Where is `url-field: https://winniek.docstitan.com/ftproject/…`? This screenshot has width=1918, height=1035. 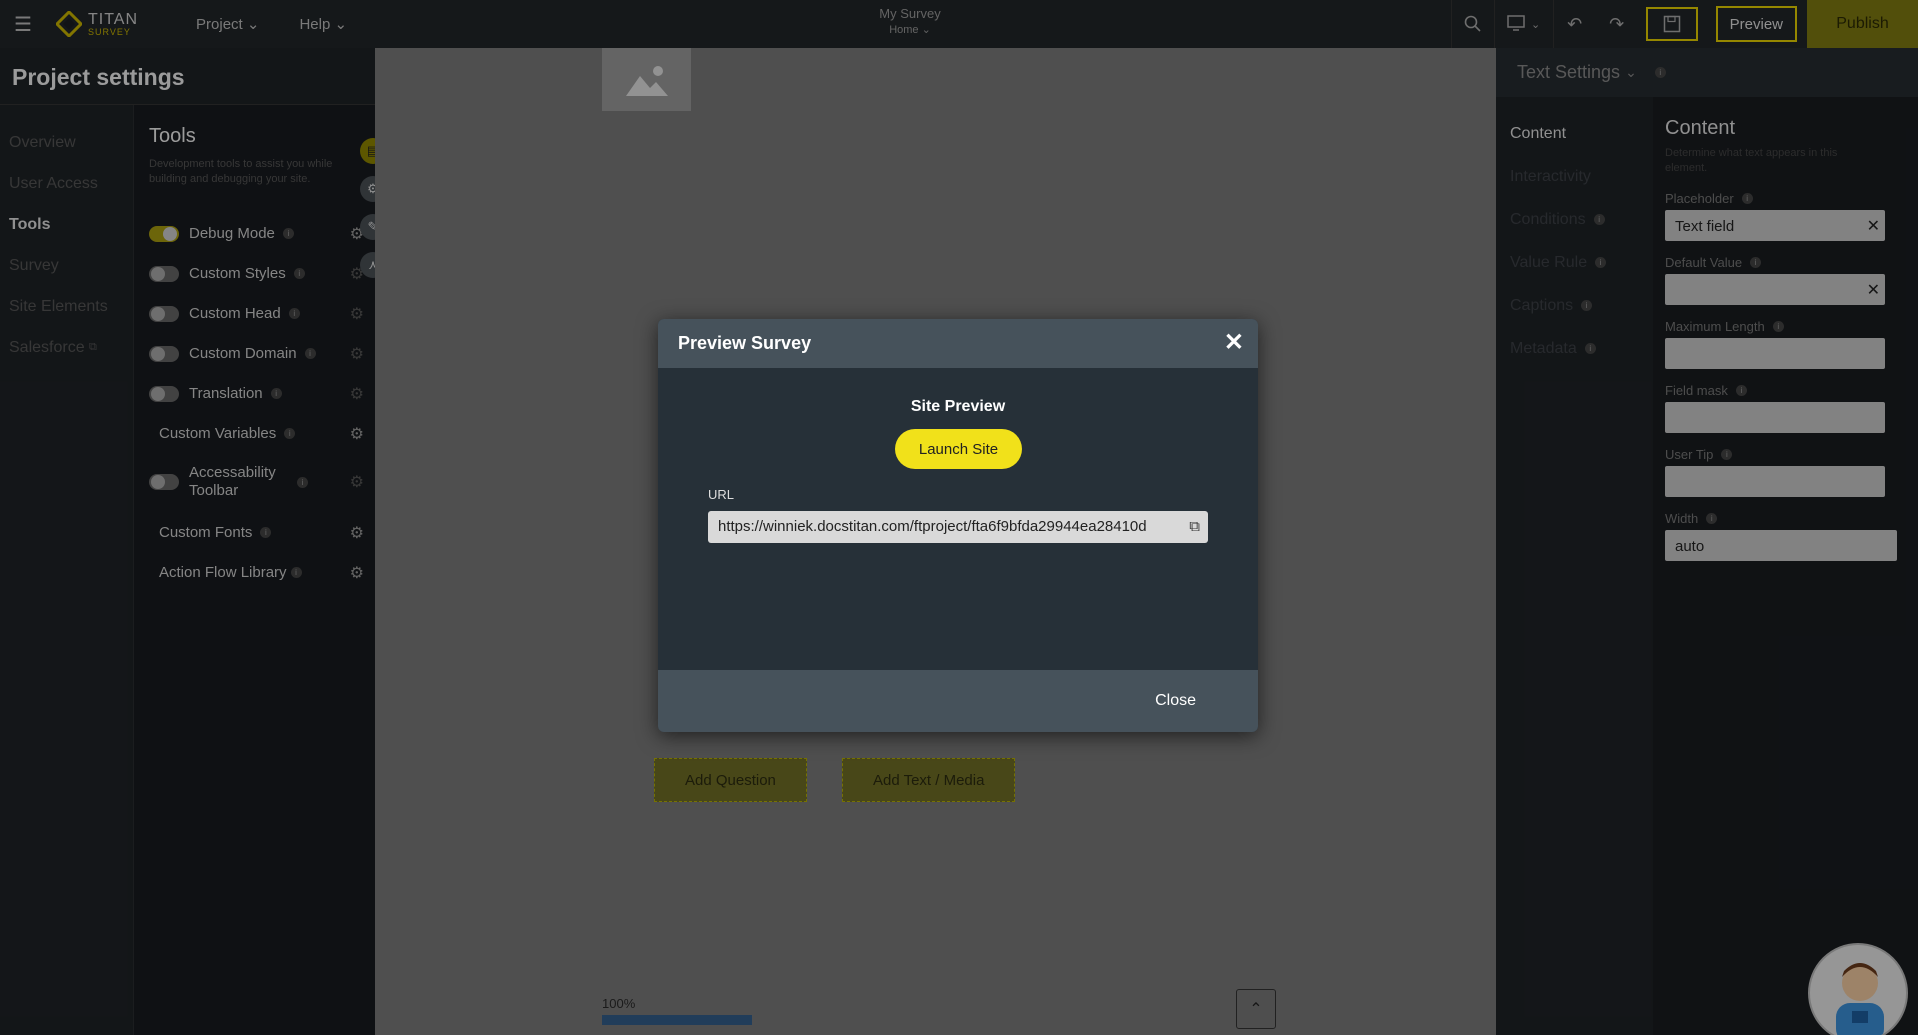
url-field: https://winniek.docstitan.com/ftproject/… is located at coordinates (958, 527).